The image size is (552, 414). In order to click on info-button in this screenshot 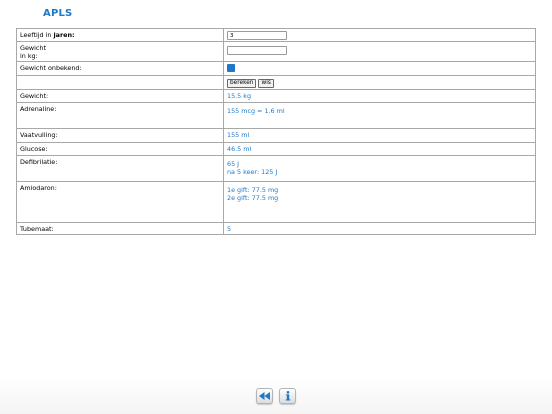, I will do `click(287, 396)`.